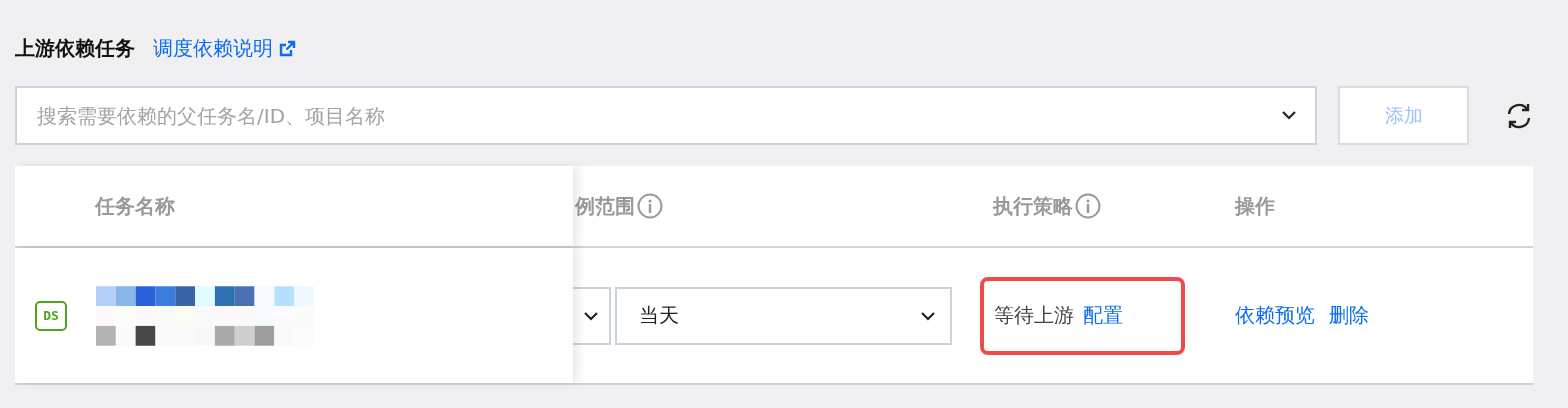  What do you see at coordinates (783, 315) in the screenshot?
I see `select-field: 当天` at bounding box center [783, 315].